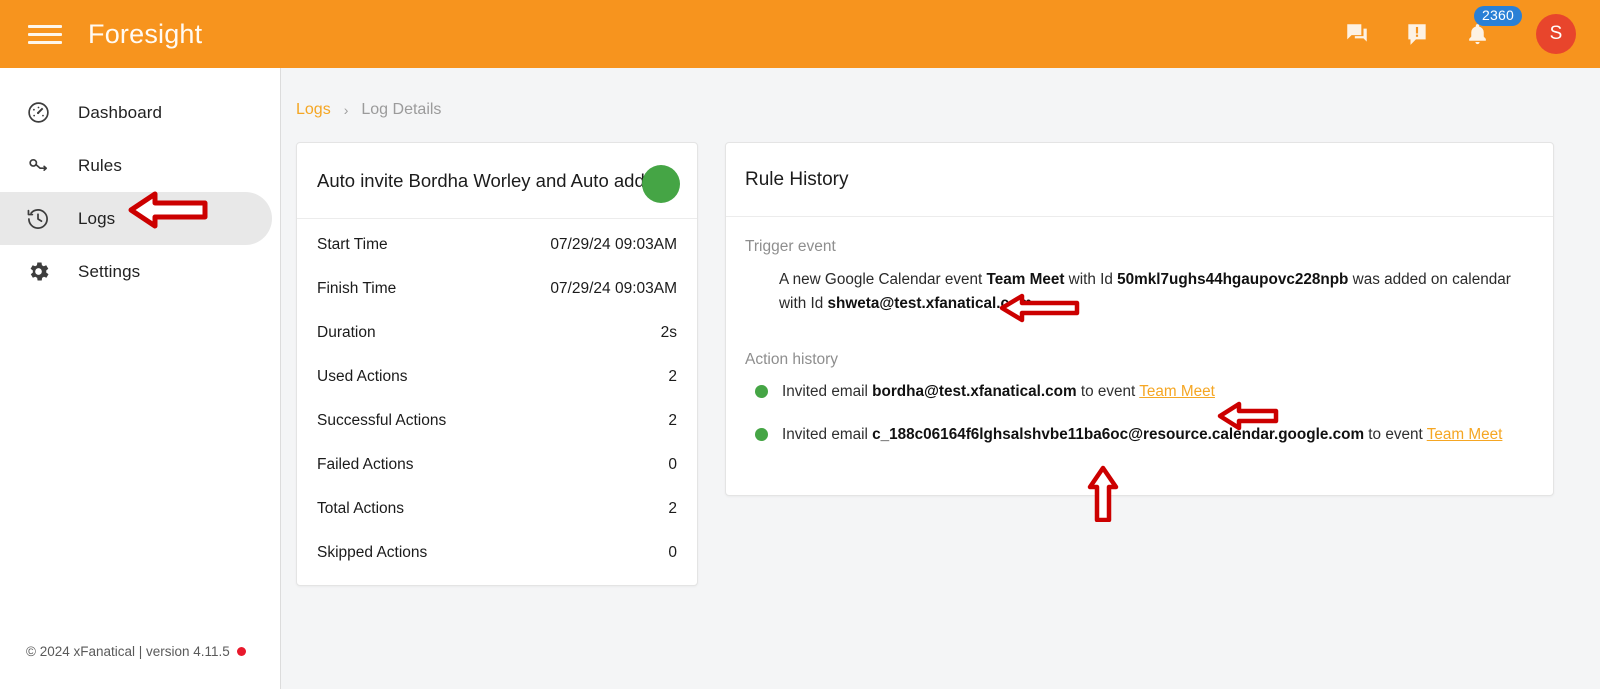  I want to click on row-label: Failed Actions, so click(365, 464).